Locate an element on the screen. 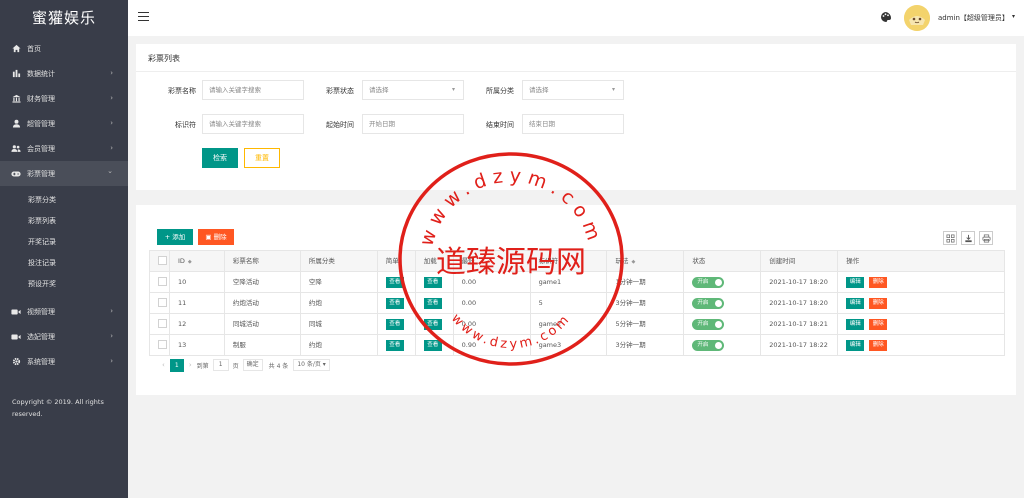 This screenshot has height=498, width=1024. chevron-down-icon: ⌄ is located at coordinates (110, 171).